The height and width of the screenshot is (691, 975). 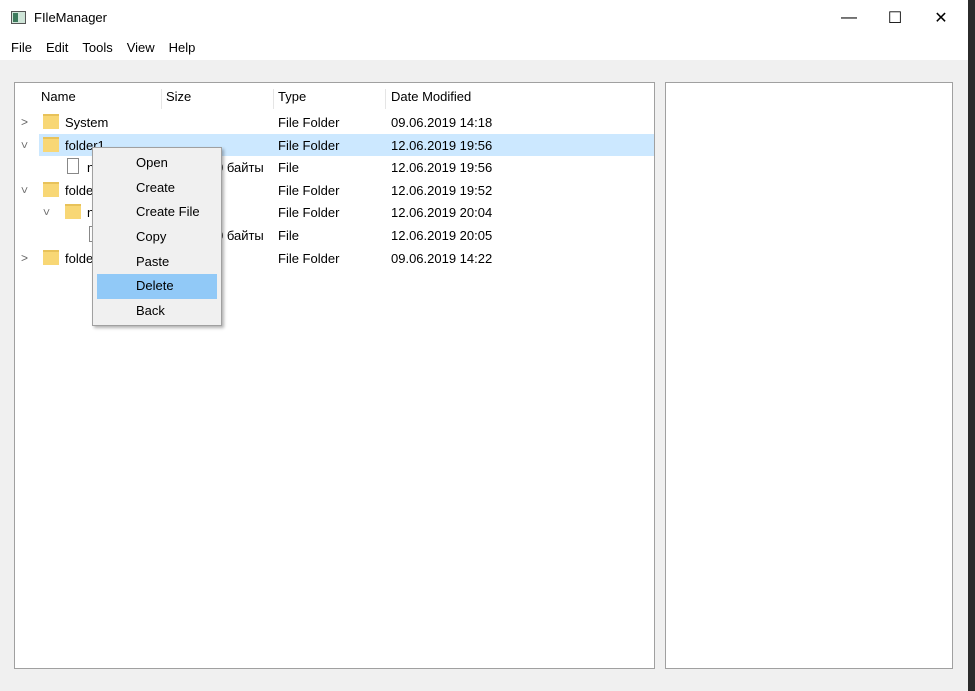 What do you see at coordinates (97, 48) in the screenshot?
I see `menu-tools: Tools` at bounding box center [97, 48].